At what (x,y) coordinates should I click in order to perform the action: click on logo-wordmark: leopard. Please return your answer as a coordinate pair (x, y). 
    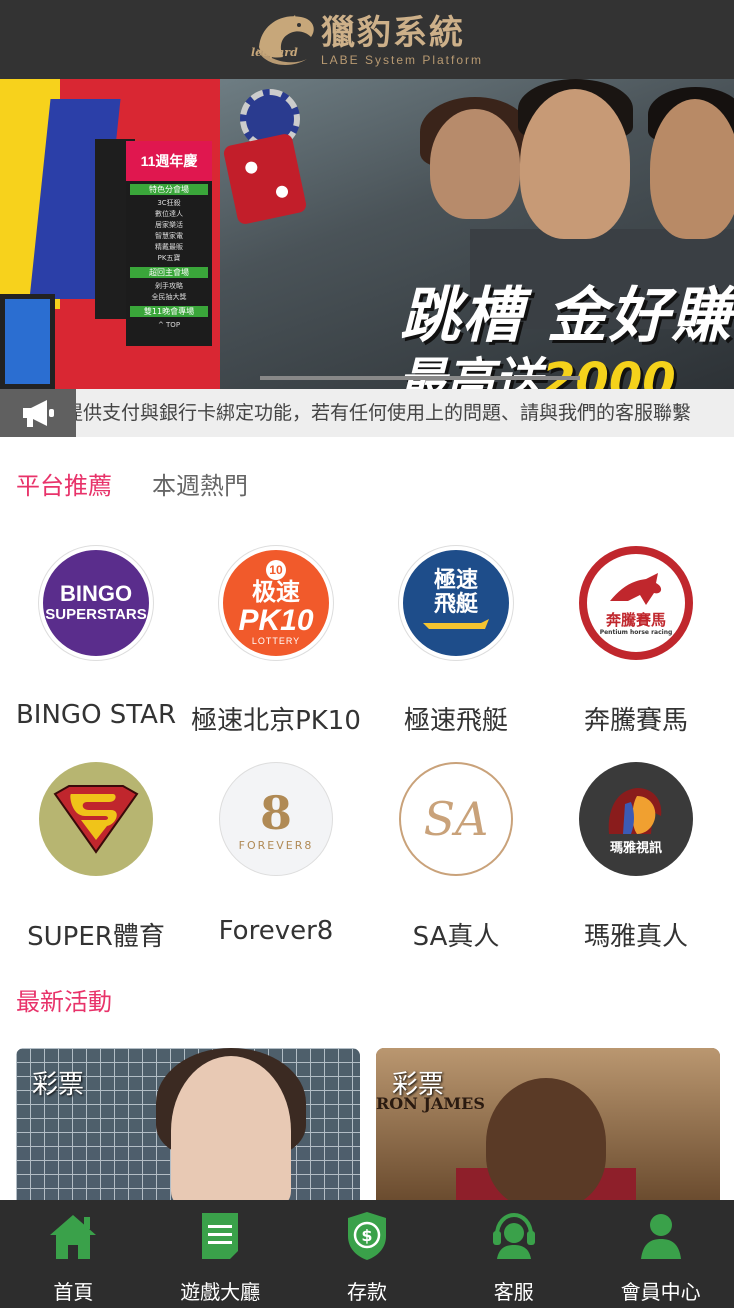
    Looking at the image, I should click on (274, 52).